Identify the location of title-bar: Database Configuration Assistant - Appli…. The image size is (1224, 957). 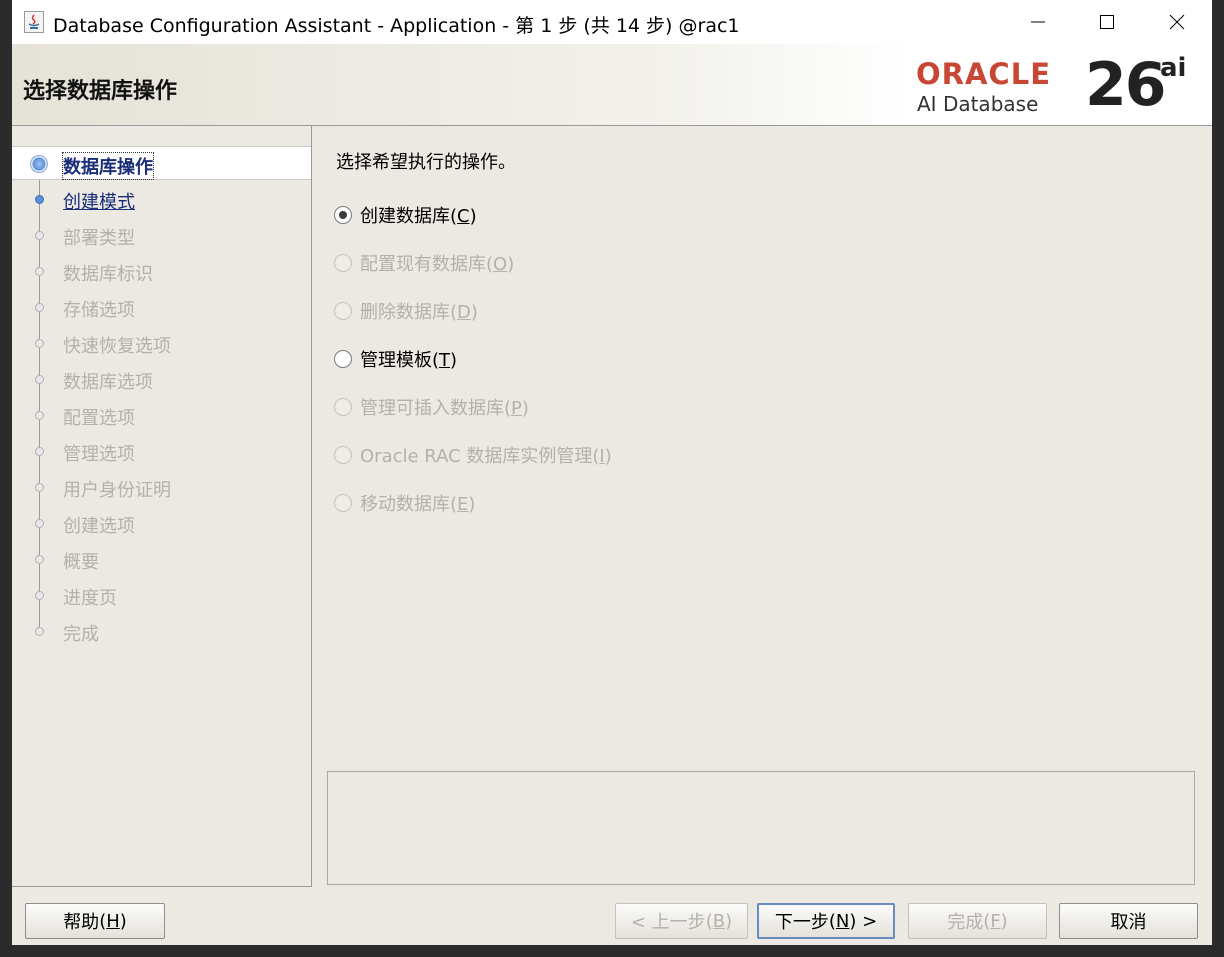
(612, 22).